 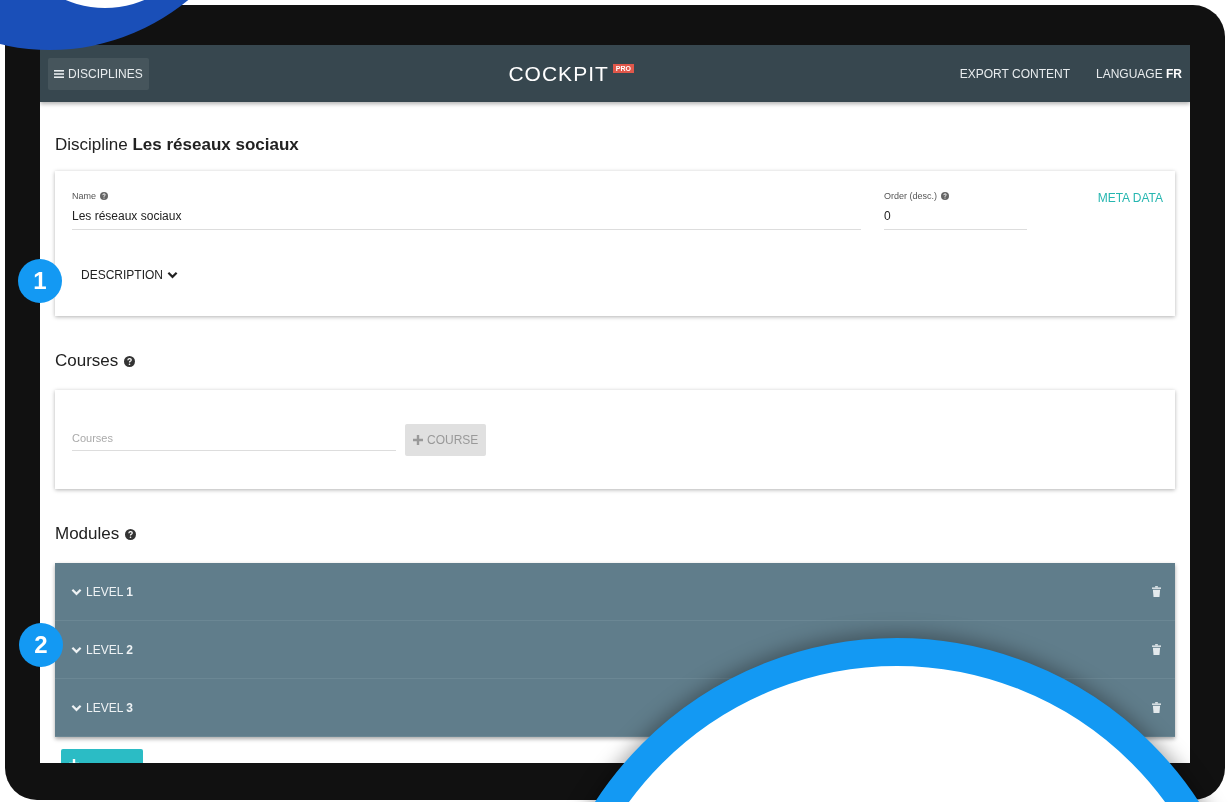 What do you see at coordinates (466, 219) in the screenshot?
I see `input-field: Les réseaux sociaux` at bounding box center [466, 219].